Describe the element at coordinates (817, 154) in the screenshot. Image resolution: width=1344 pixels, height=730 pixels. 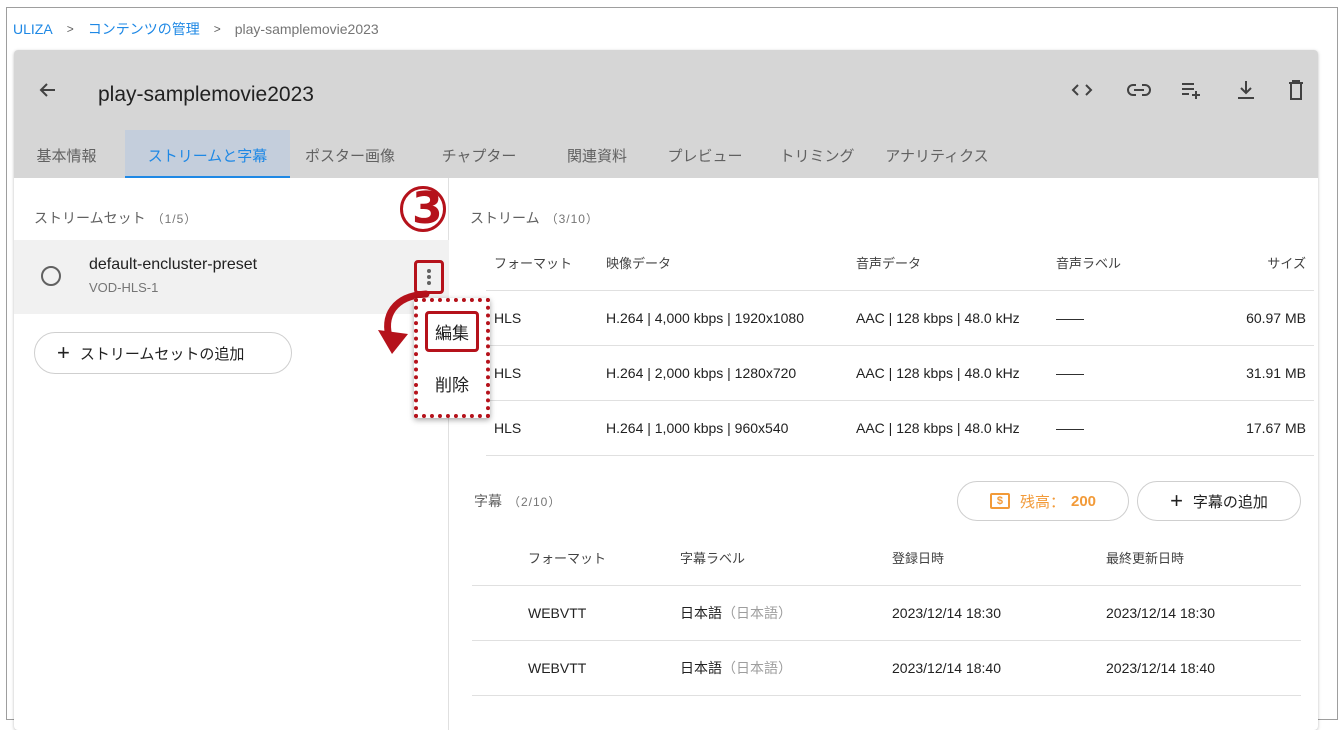
I see `tab-trimming: トリミング` at that location.